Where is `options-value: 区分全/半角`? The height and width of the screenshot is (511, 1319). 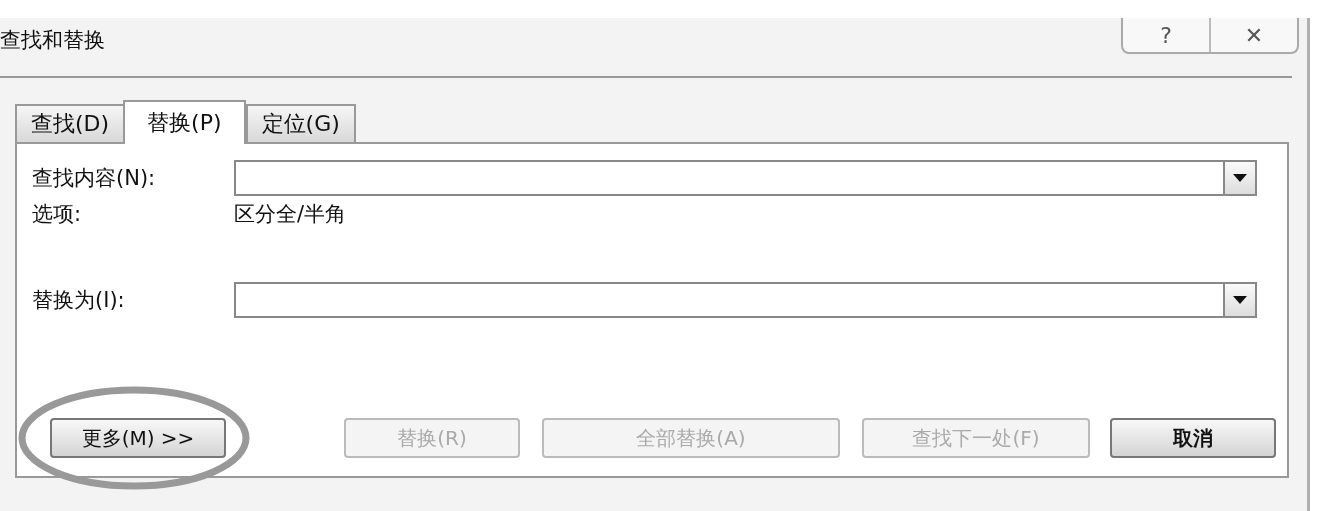
options-value: 区分全/半角 is located at coordinates (290, 214).